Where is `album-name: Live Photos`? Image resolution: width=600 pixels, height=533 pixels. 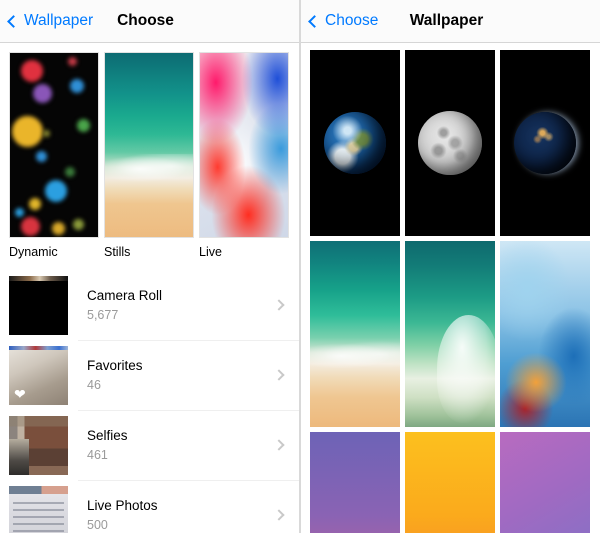
album-name: Live Photos is located at coordinates (122, 505).